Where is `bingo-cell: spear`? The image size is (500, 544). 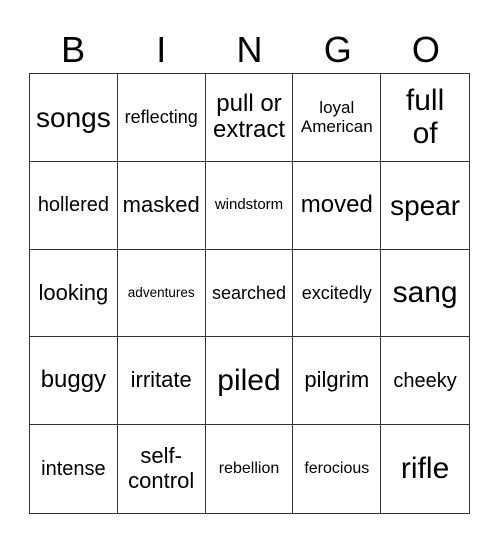
bingo-cell: spear is located at coordinates (425, 206).